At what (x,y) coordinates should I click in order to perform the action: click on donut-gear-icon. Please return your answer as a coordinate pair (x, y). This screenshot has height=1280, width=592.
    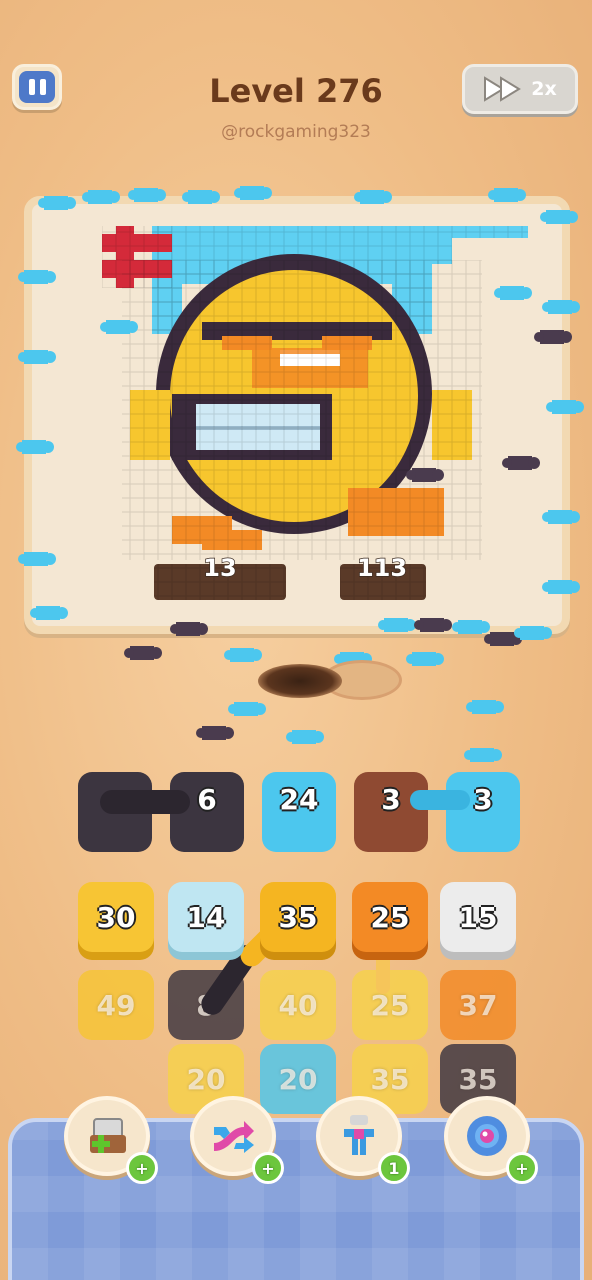
    Looking at the image, I should click on (487, 1136).